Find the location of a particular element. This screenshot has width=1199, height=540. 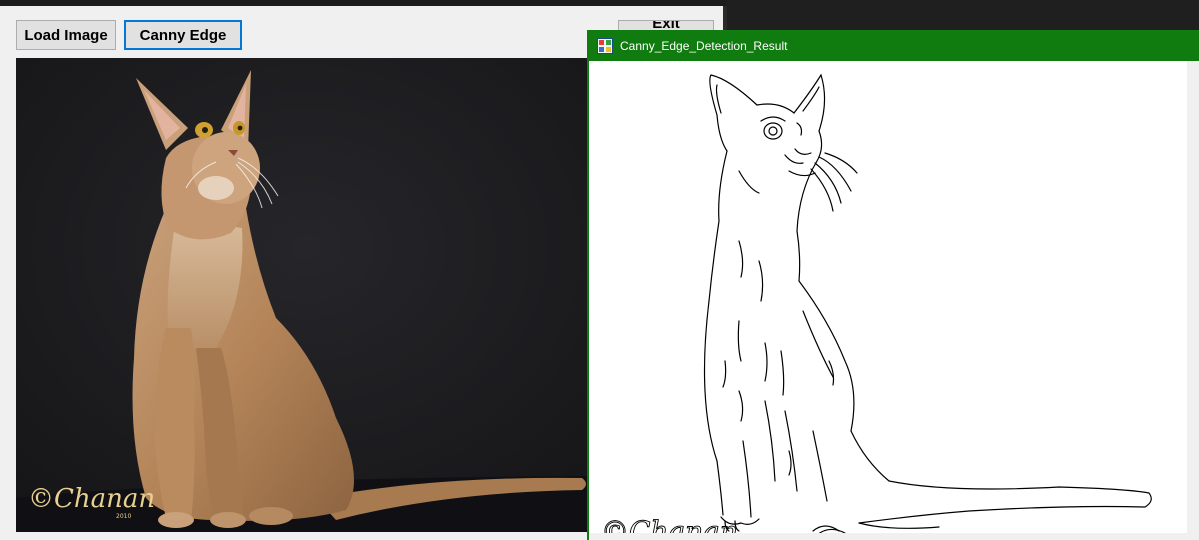

app-window-icon is located at coordinates (605, 45).